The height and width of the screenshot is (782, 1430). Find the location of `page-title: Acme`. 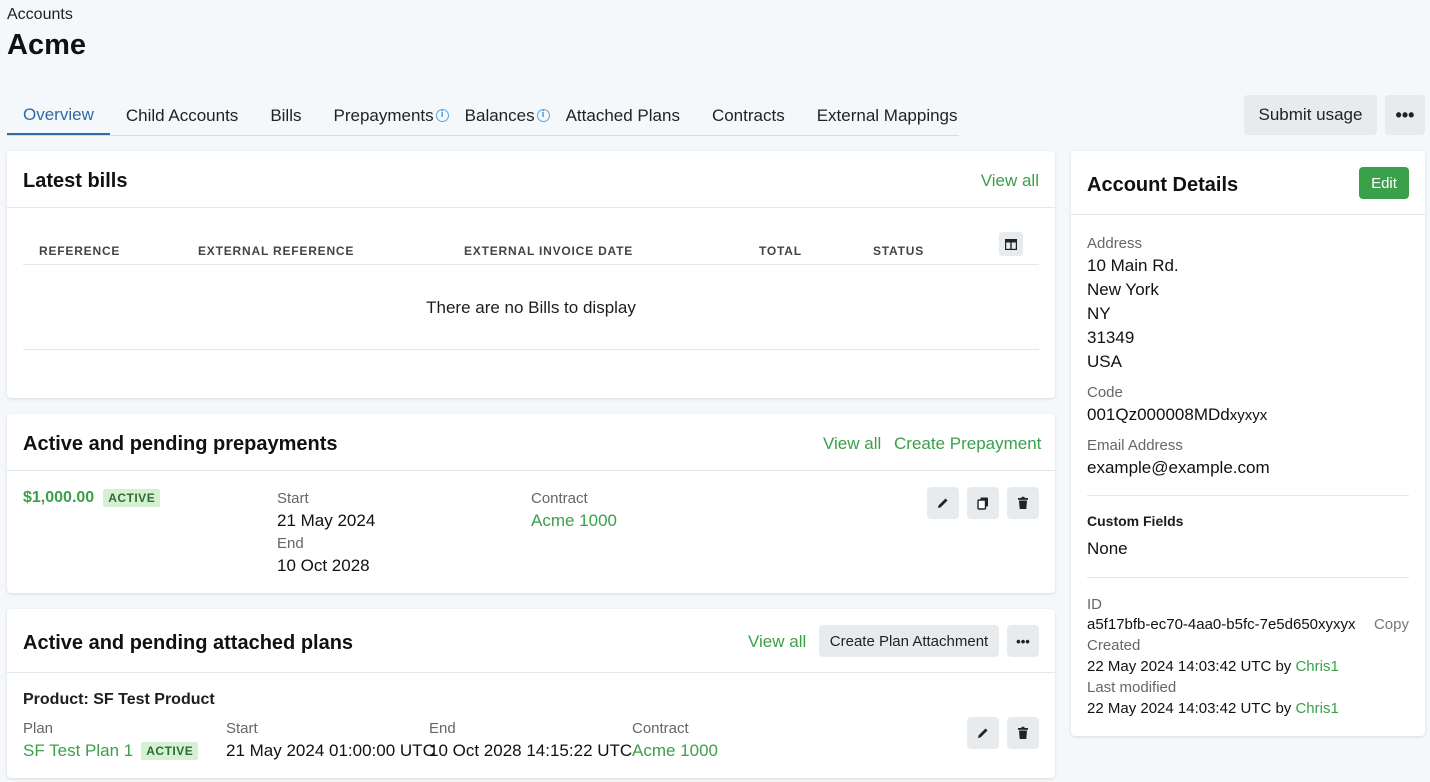

page-title: Acme is located at coordinates (46, 45).